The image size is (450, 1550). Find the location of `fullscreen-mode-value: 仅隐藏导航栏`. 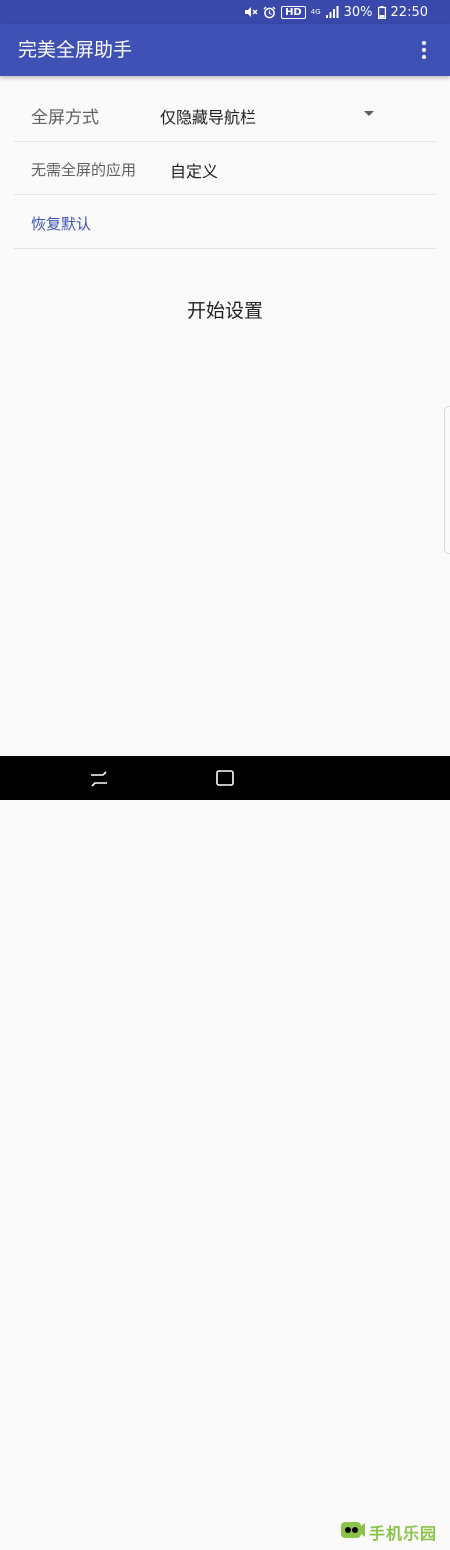

fullscreen-mode-value: 仅隐藏导航栏 is located at coordinates (208, 117).